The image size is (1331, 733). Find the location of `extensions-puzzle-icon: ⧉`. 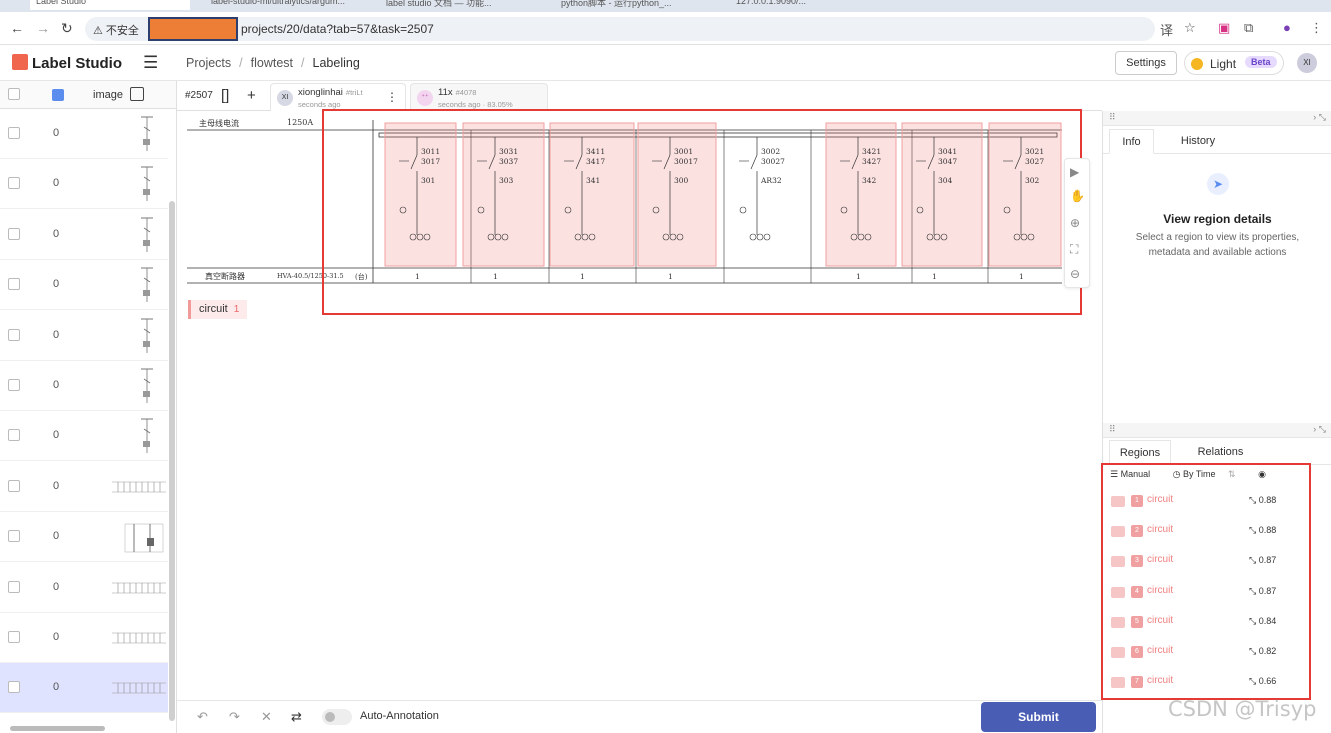

extensions-puzzle-icon: ⧉ is located at coordinates (1248, 28).